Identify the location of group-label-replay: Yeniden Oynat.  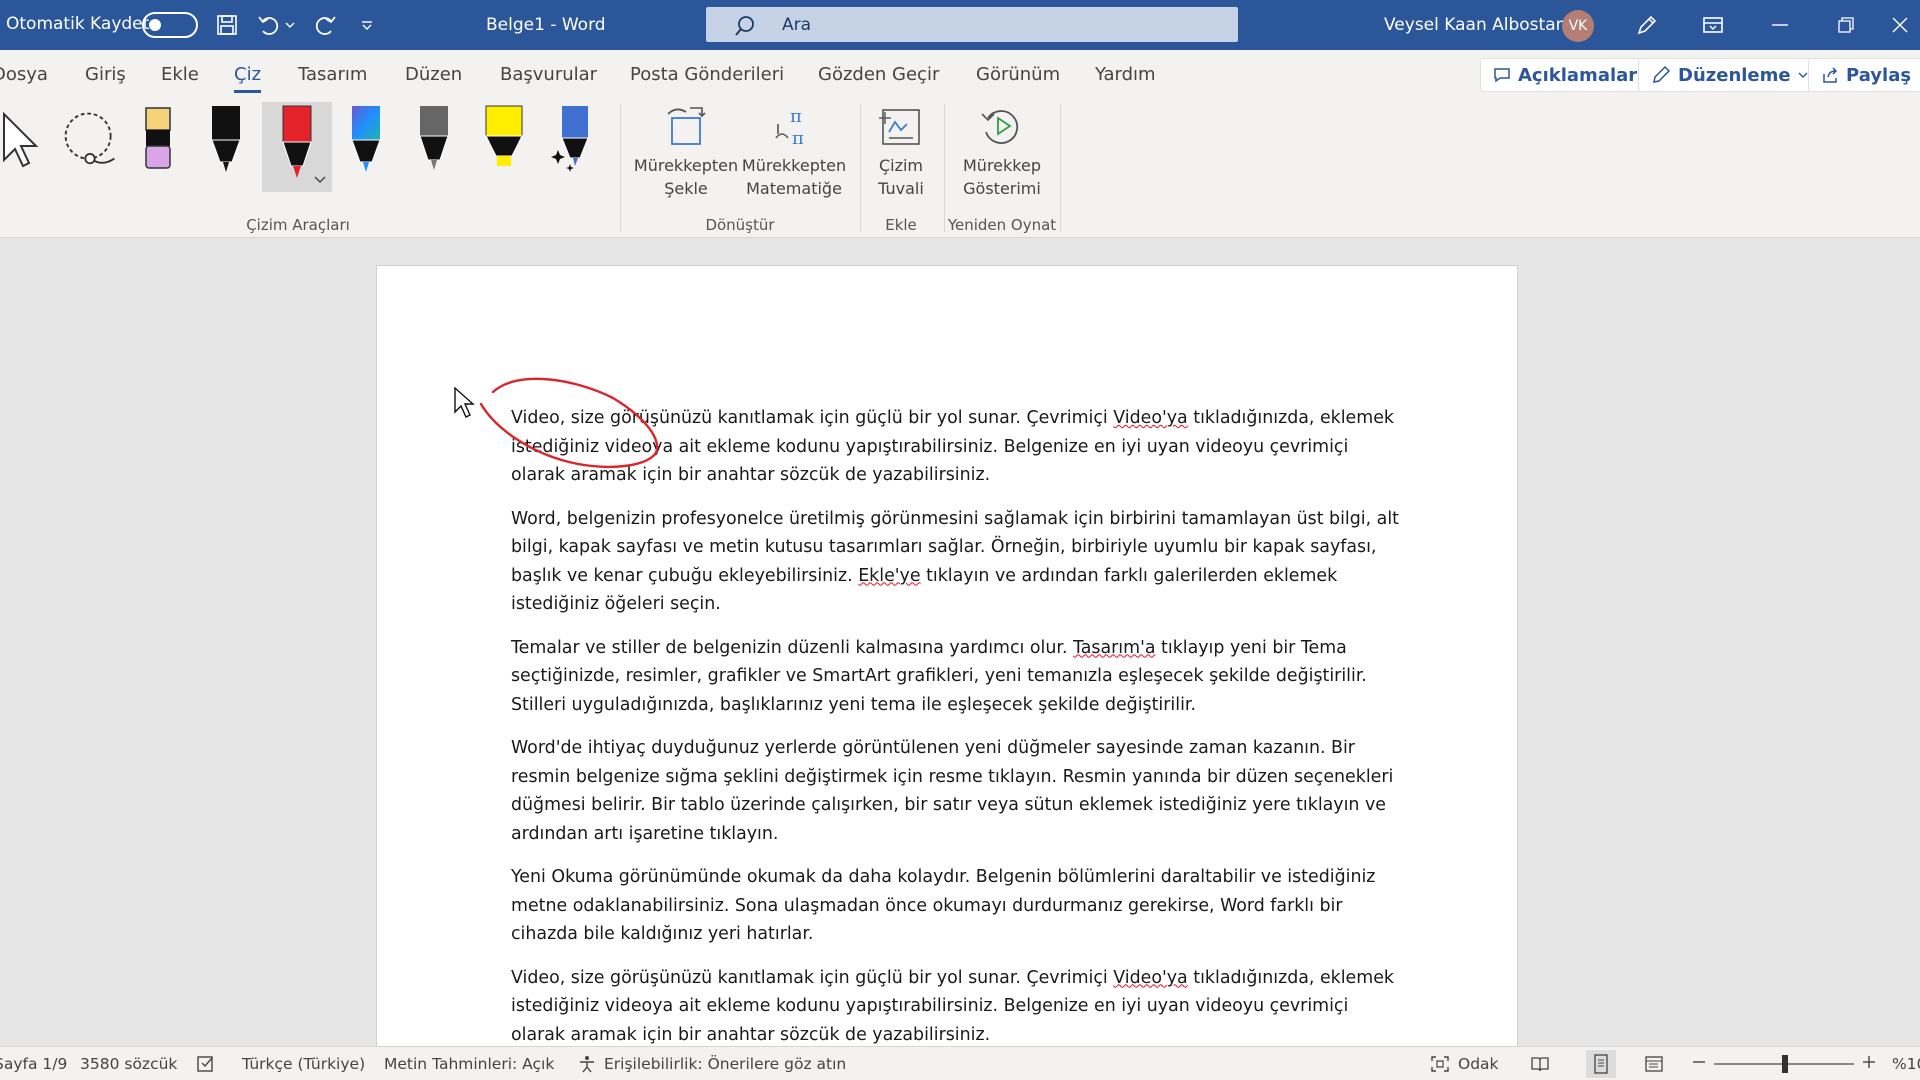
(1002, 225).